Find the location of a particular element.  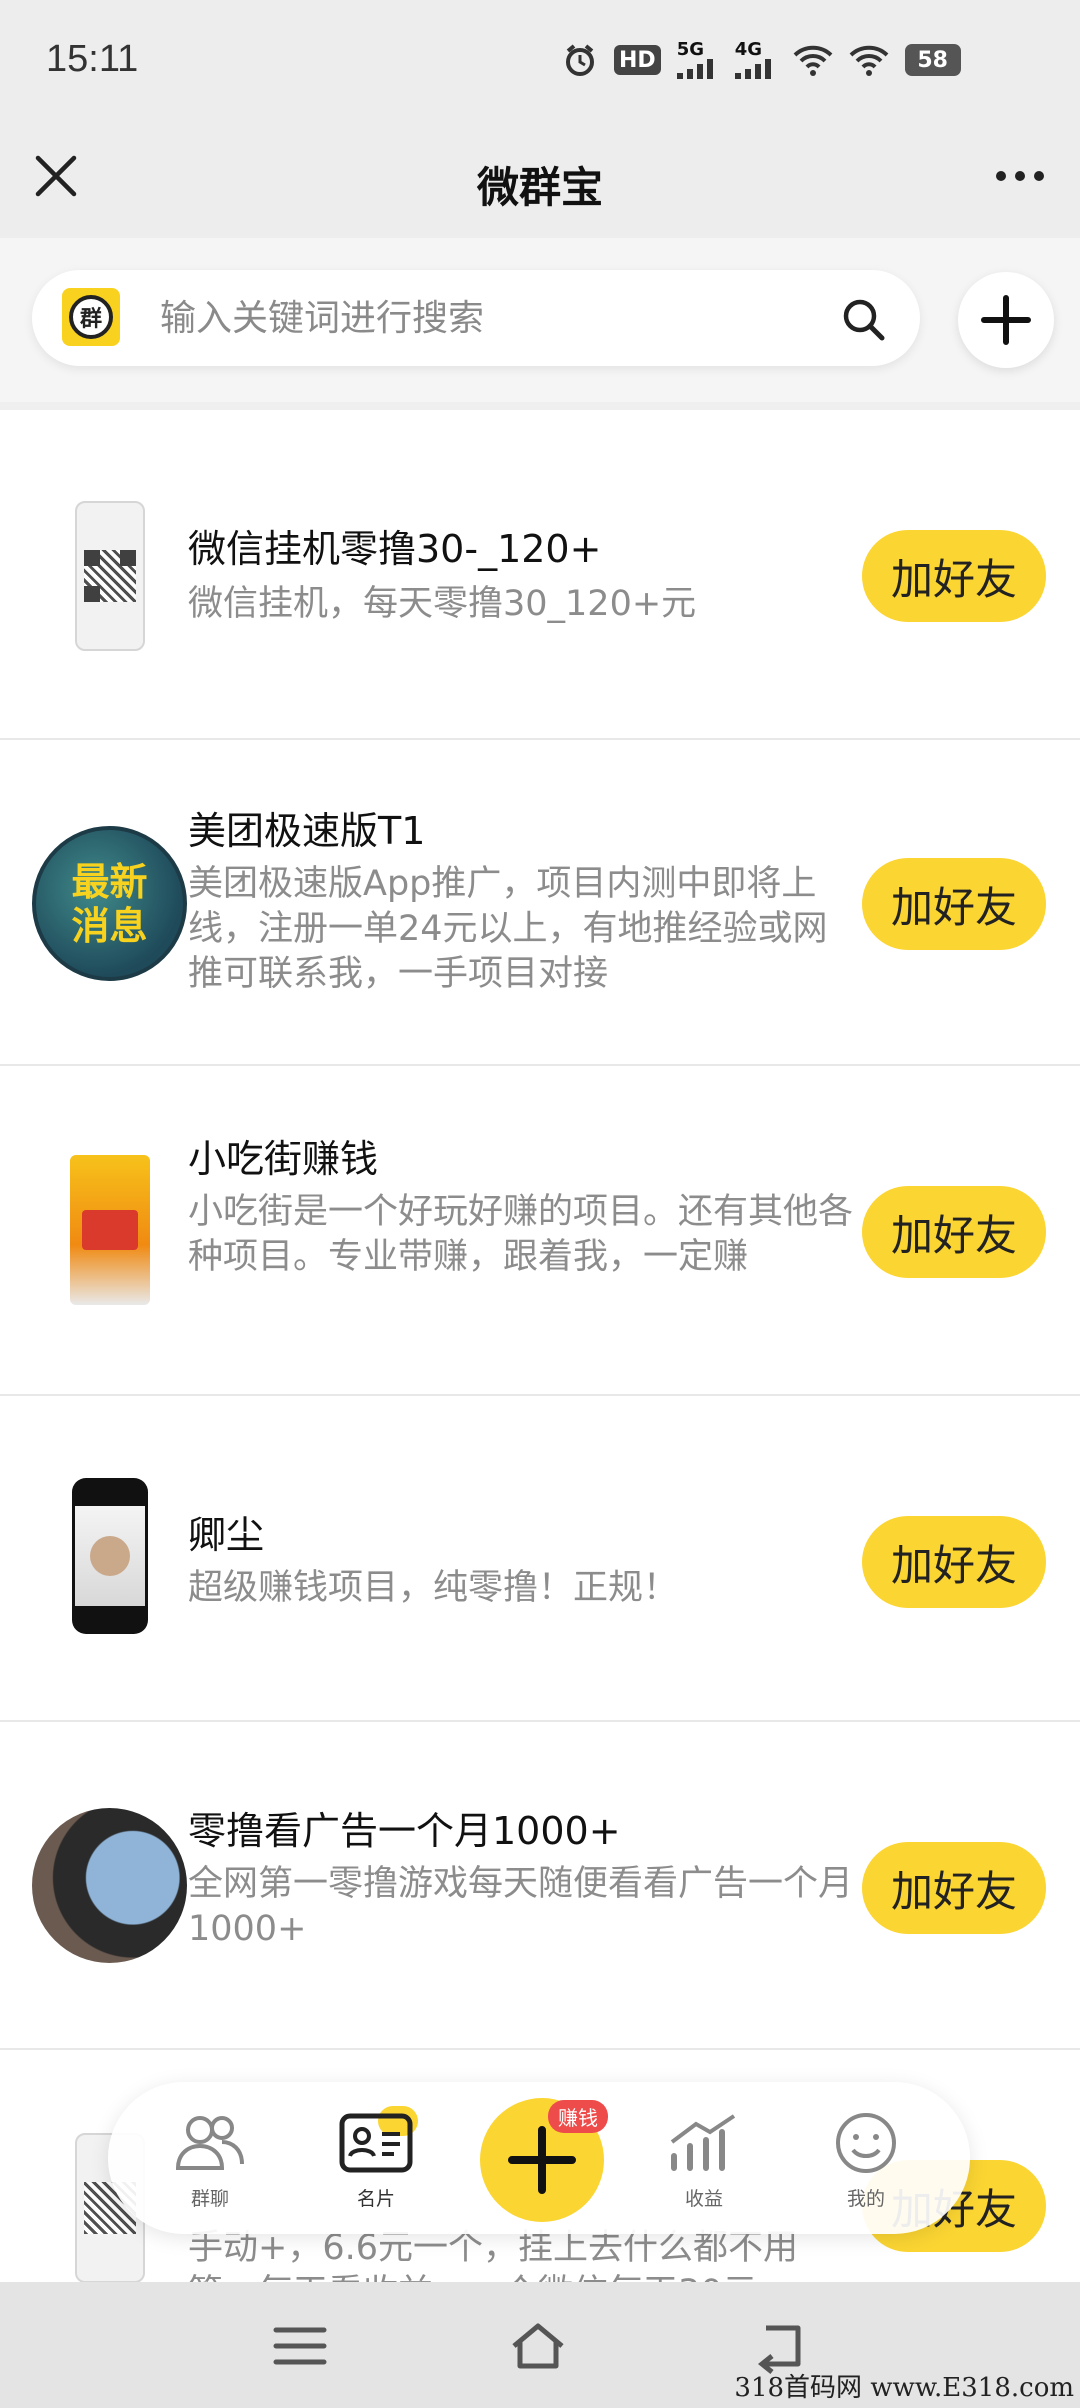

status-icons: HD 5G 4G 58 is located at coordinates (761, 60).